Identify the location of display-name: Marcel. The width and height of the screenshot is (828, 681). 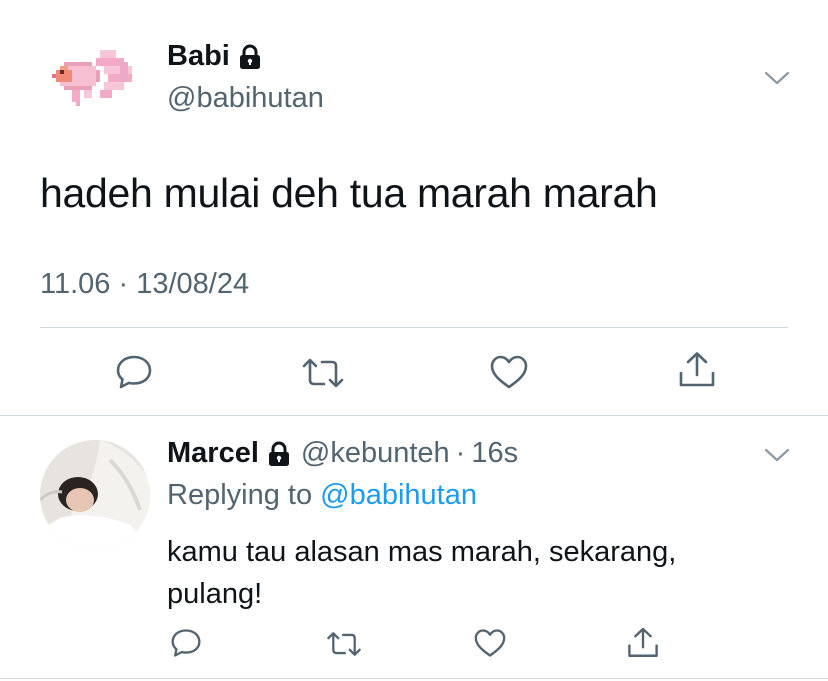
(213, 453).